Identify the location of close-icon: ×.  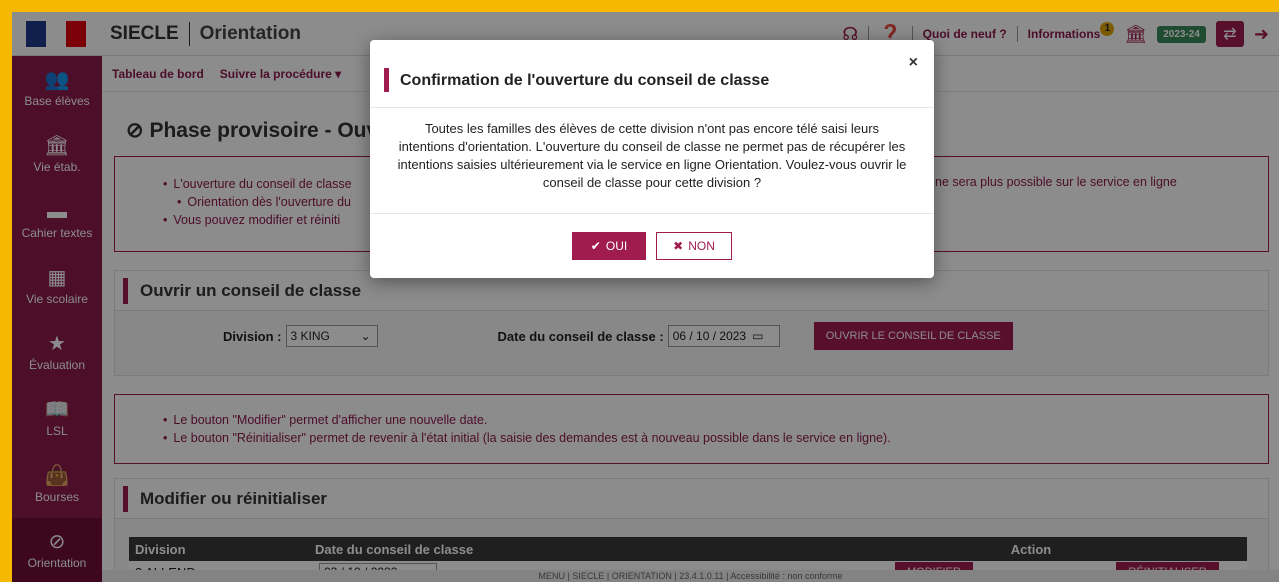
(913, 63).